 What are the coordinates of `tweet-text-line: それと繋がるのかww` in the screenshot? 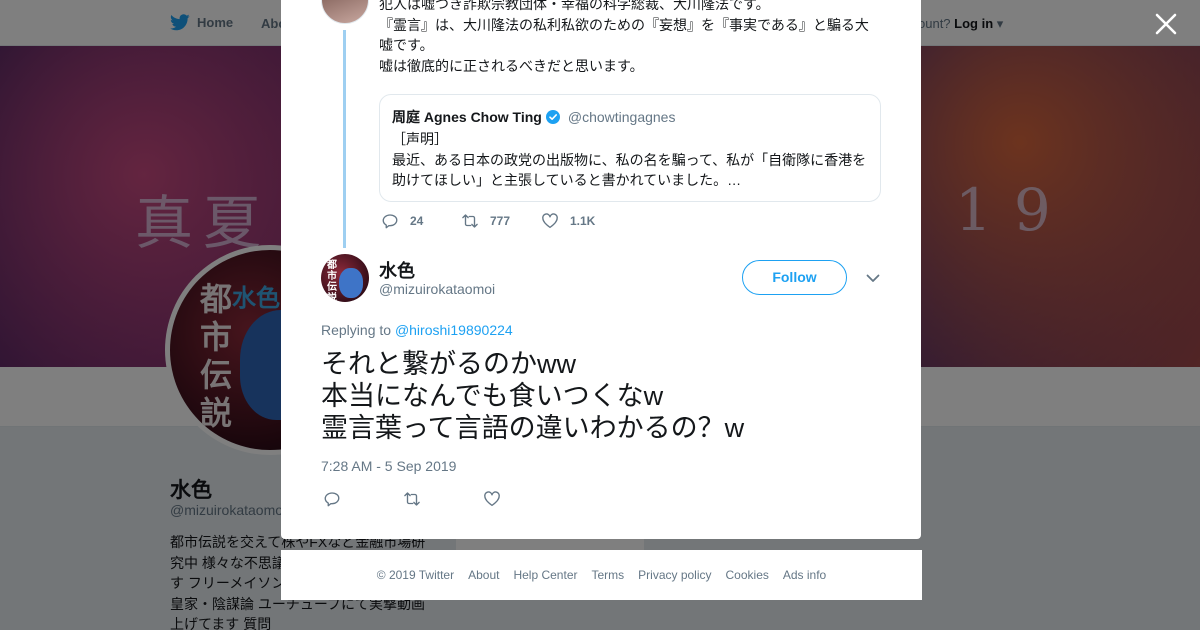 It's located at (448, 364).